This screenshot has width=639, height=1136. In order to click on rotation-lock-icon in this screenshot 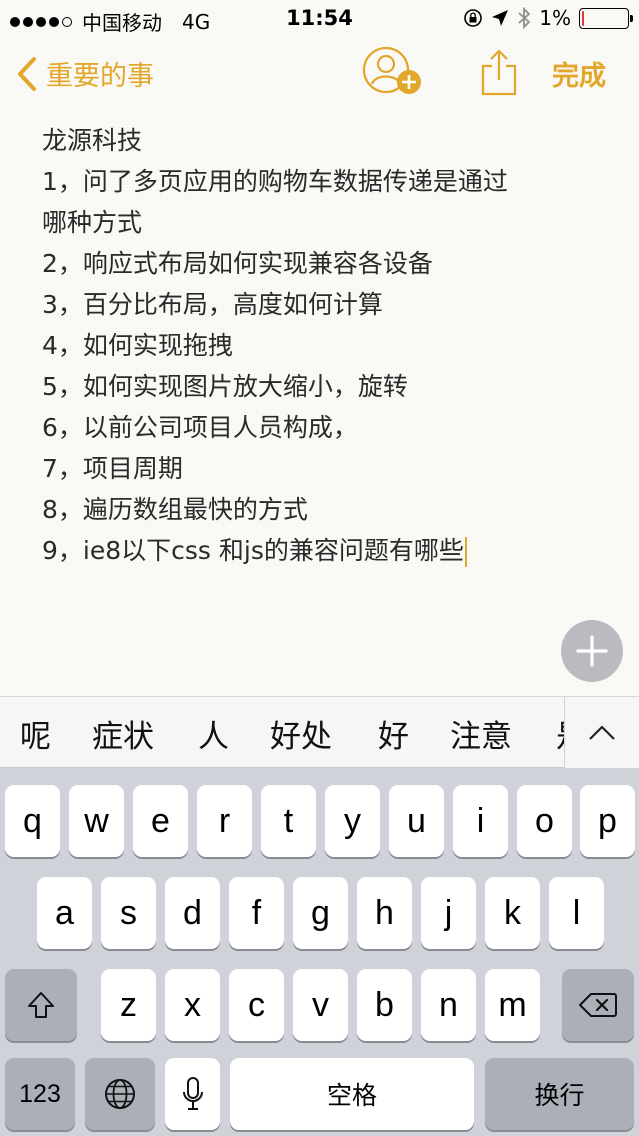, I will do `click(473, 18)`.